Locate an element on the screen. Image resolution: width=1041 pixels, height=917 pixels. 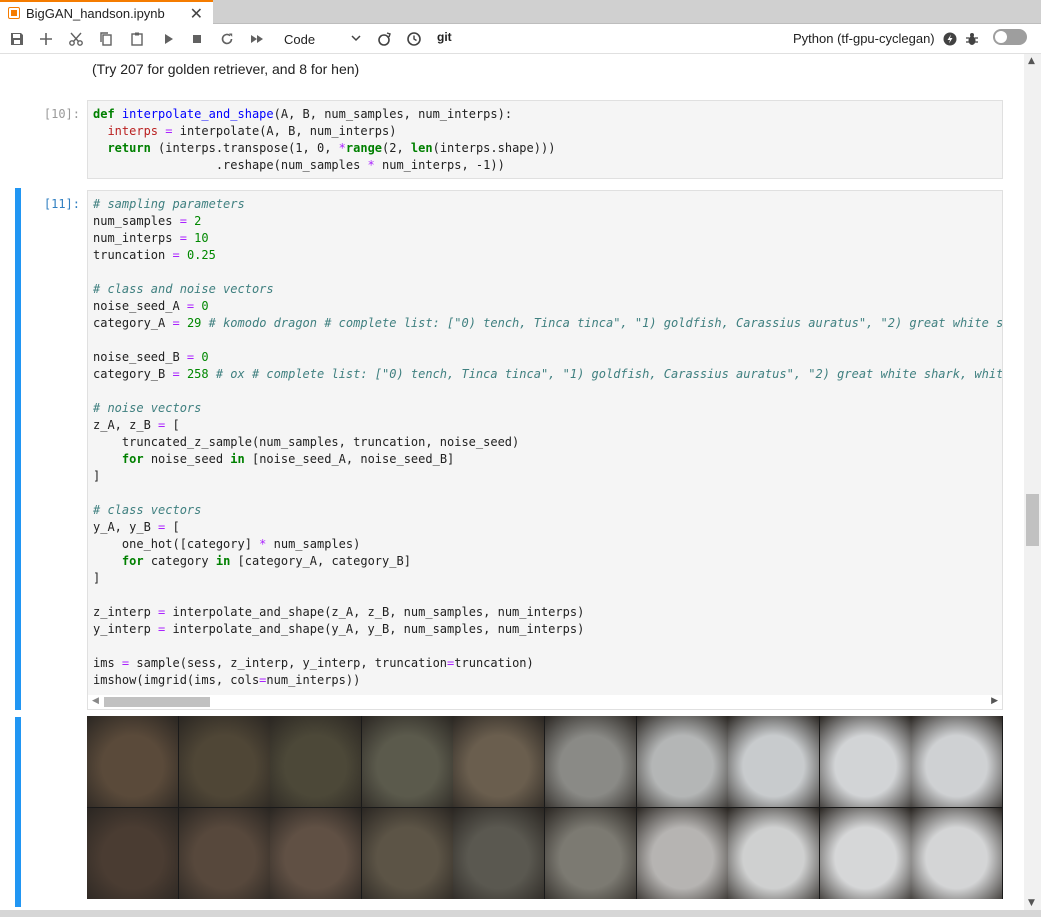
code-token: [ is located at coordinates (172, 527).